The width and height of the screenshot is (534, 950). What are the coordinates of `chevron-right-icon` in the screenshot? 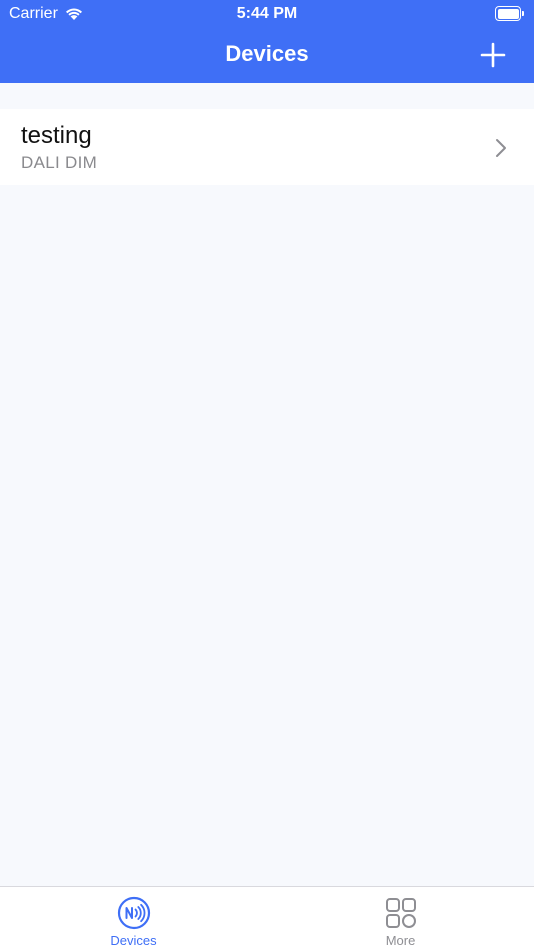 It's located at (501, 148).